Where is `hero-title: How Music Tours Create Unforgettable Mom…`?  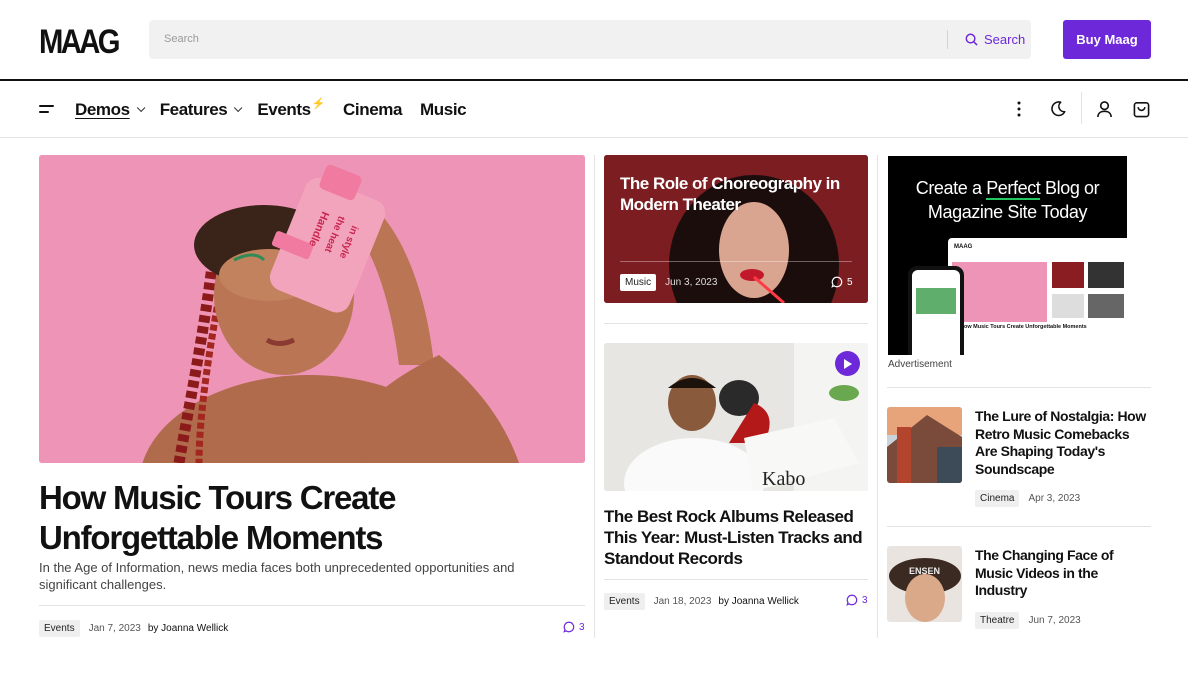
hero-title: How Music Tours Create Unforgettable Mom… is located at coordinates (299, 518).